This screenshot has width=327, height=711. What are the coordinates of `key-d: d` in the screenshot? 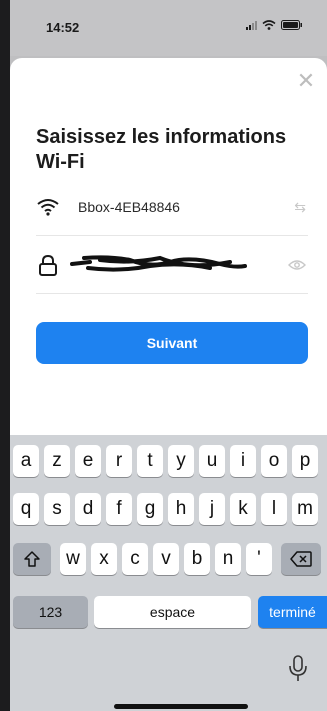 It's located at (88, 509).